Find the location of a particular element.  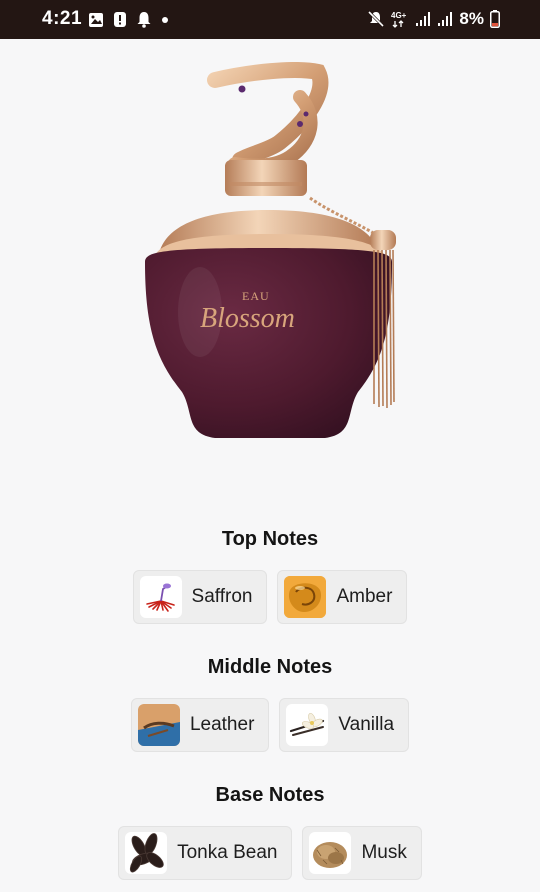

mute-icon is located at coordinates (376, 19).